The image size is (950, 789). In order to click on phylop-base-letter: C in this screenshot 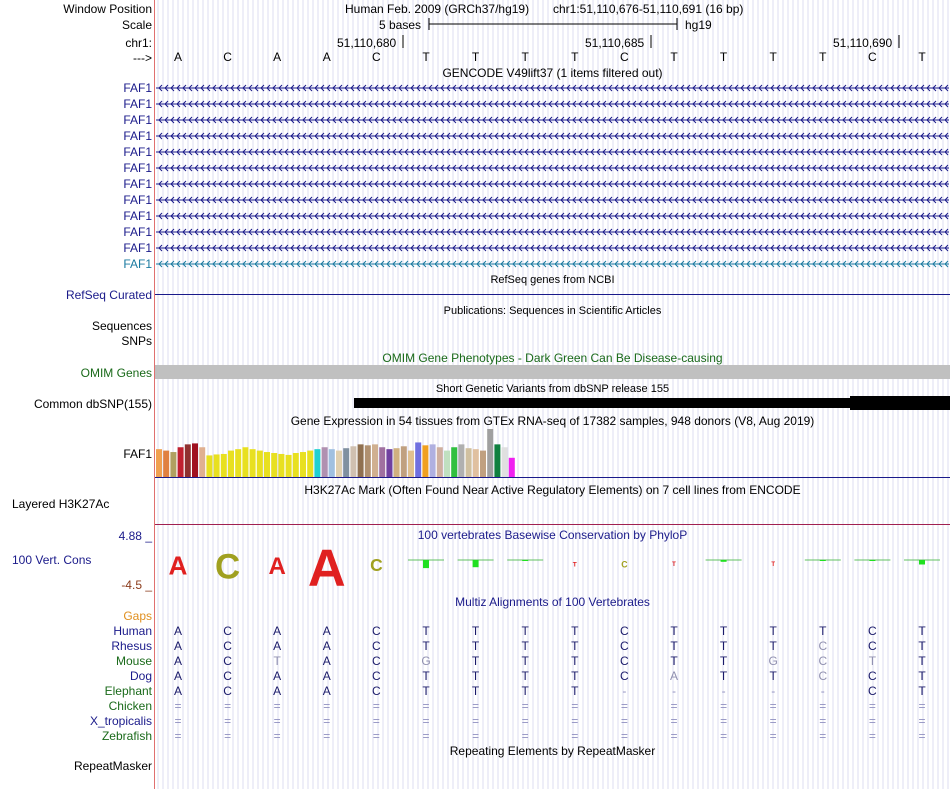, I will do `click(624, 565)`.